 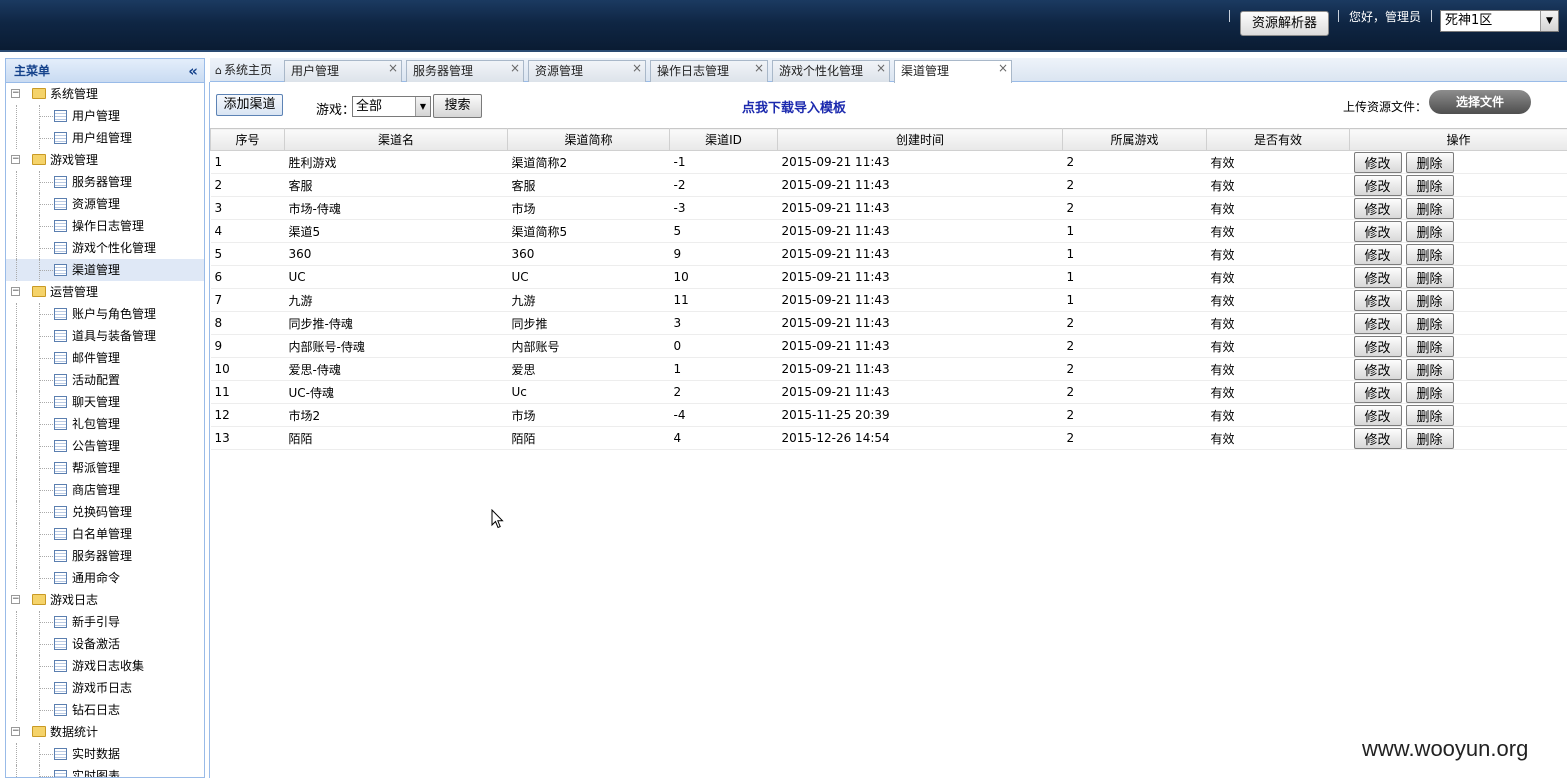 I want to click on header-divider, so click(x=1431, y=16).